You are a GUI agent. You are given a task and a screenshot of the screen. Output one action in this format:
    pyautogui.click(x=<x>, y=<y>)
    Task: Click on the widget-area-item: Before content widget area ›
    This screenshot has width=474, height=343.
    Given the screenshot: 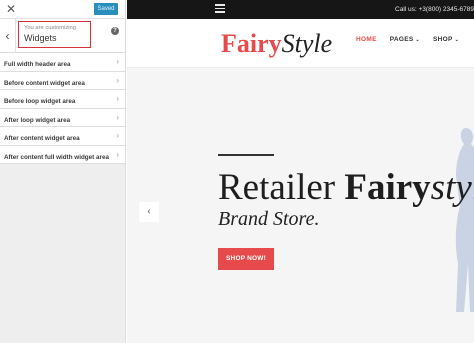 What is the action you would take?
    pyautogui.click(x=62, y=80)
    